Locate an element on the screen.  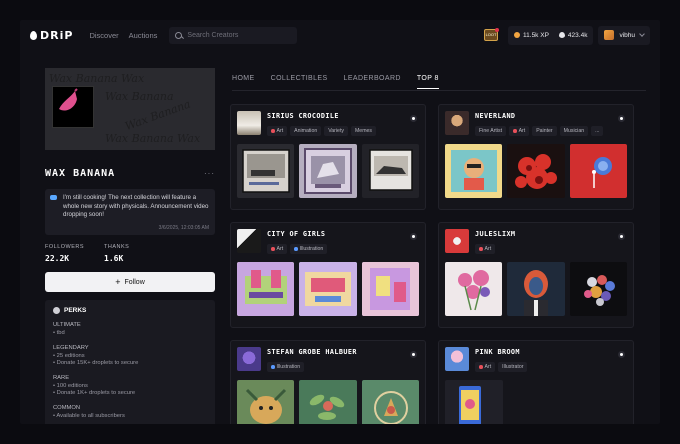
paw-icon is located at coordinates (56, 310).